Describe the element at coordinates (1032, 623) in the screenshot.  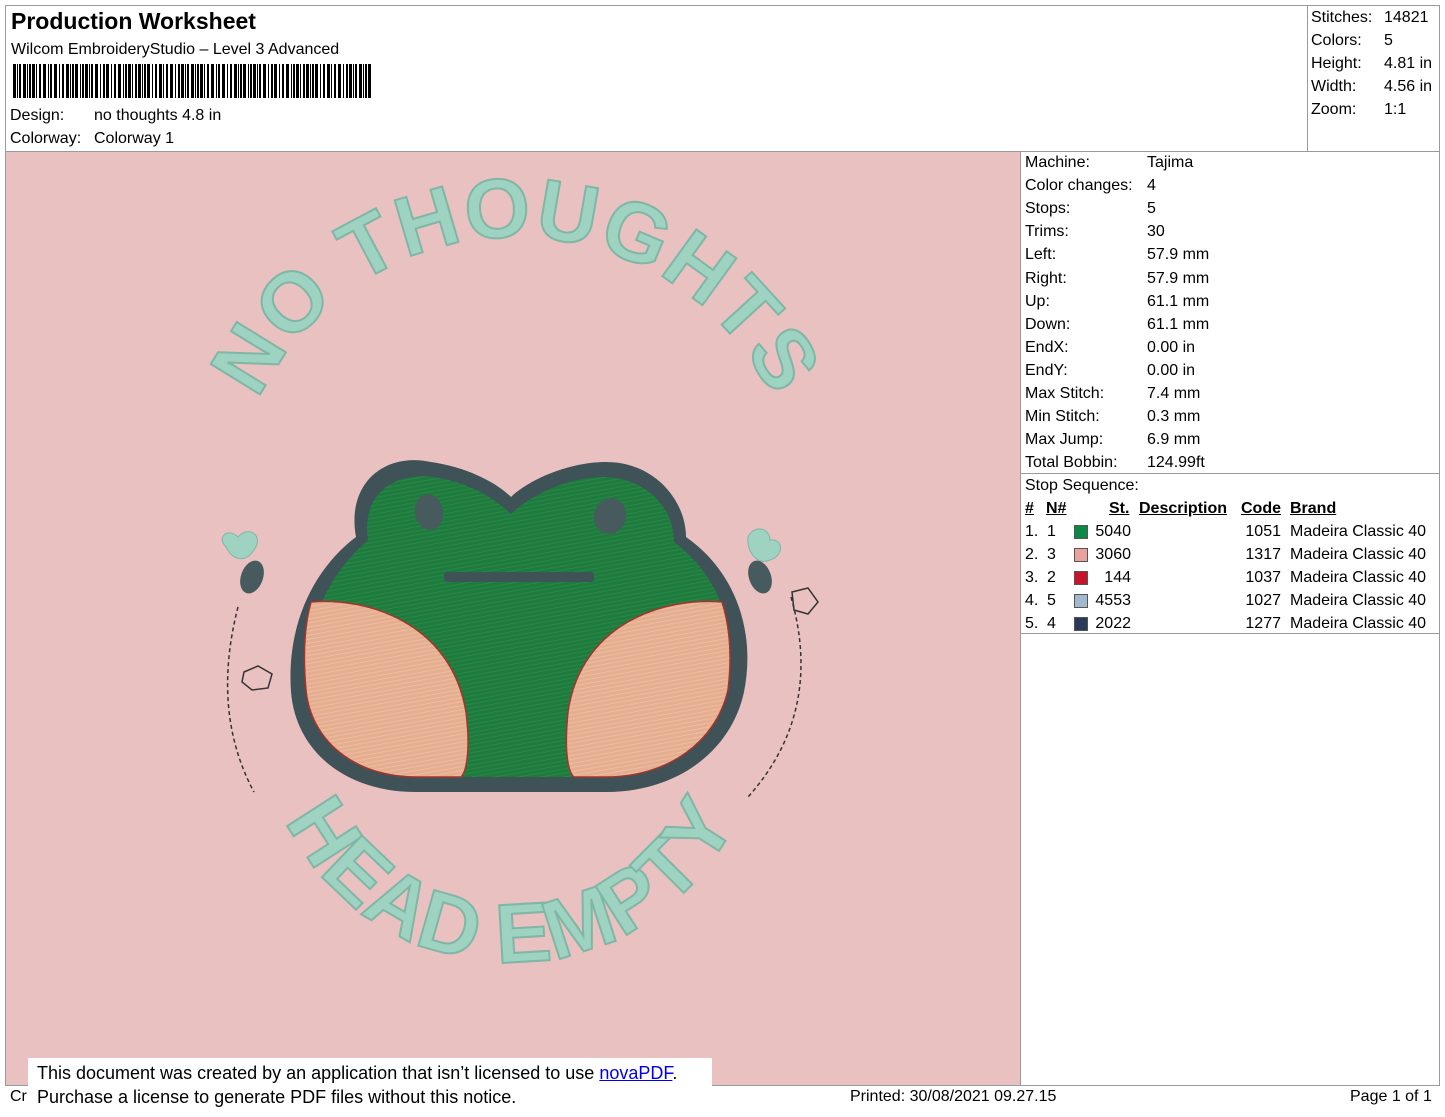
I see `row-index: 5.` at that location.